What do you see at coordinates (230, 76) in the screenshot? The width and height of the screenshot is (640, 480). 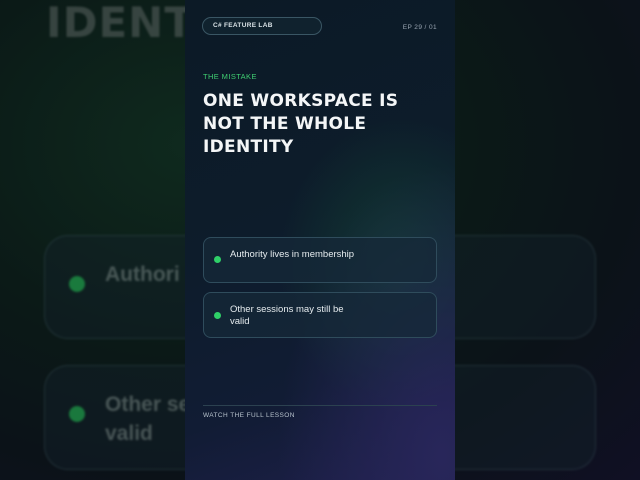 I see `section-kicker: THE MISTAKE` at bounding box center [230, 76].